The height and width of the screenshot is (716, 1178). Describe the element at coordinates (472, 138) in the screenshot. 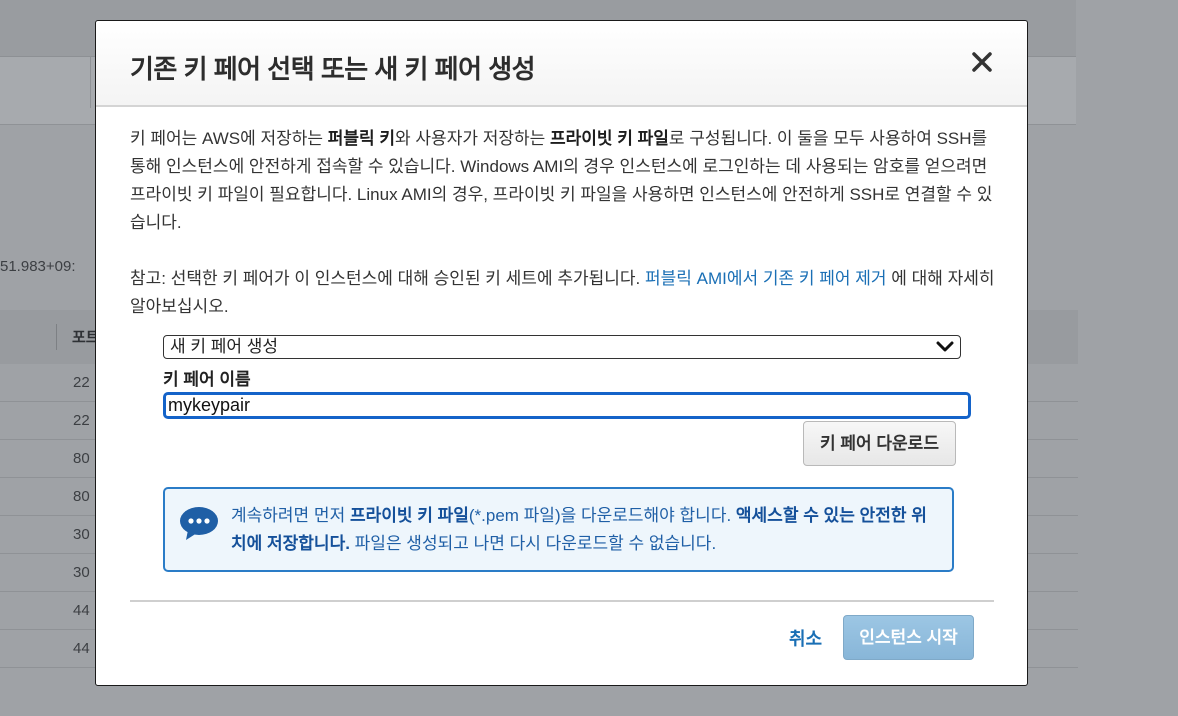

I see `intro-text-part: 와 사용자가 저장하는` at that location.